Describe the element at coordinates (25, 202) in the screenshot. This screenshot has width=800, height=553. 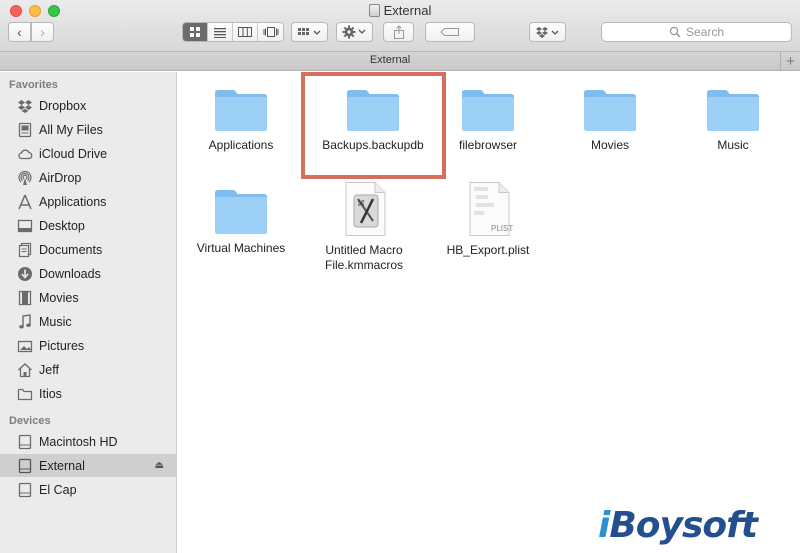
I see `applications-icon` at that location.